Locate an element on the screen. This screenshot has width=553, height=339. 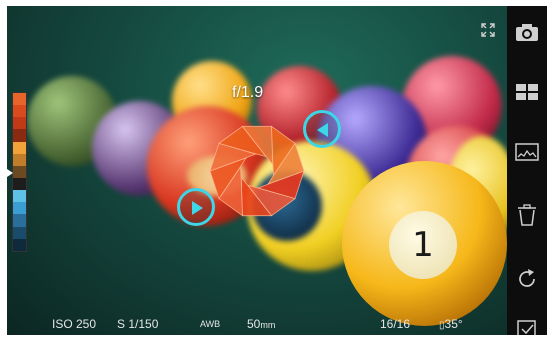
aperture-left-button is located at coordinates (322, 129).